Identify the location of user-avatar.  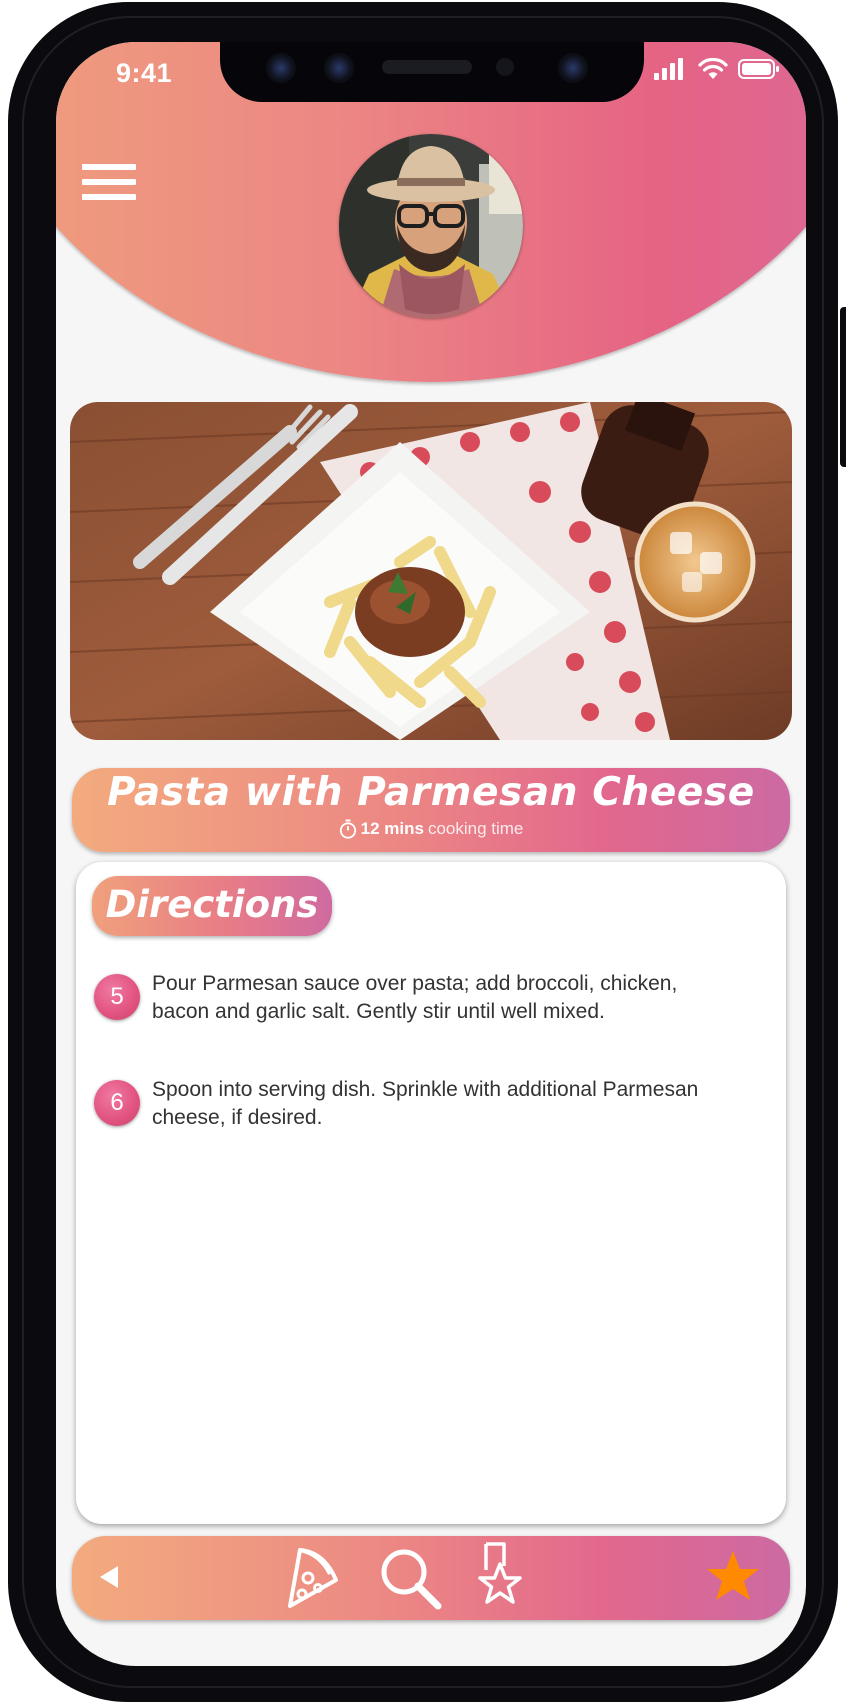
(431, 226).